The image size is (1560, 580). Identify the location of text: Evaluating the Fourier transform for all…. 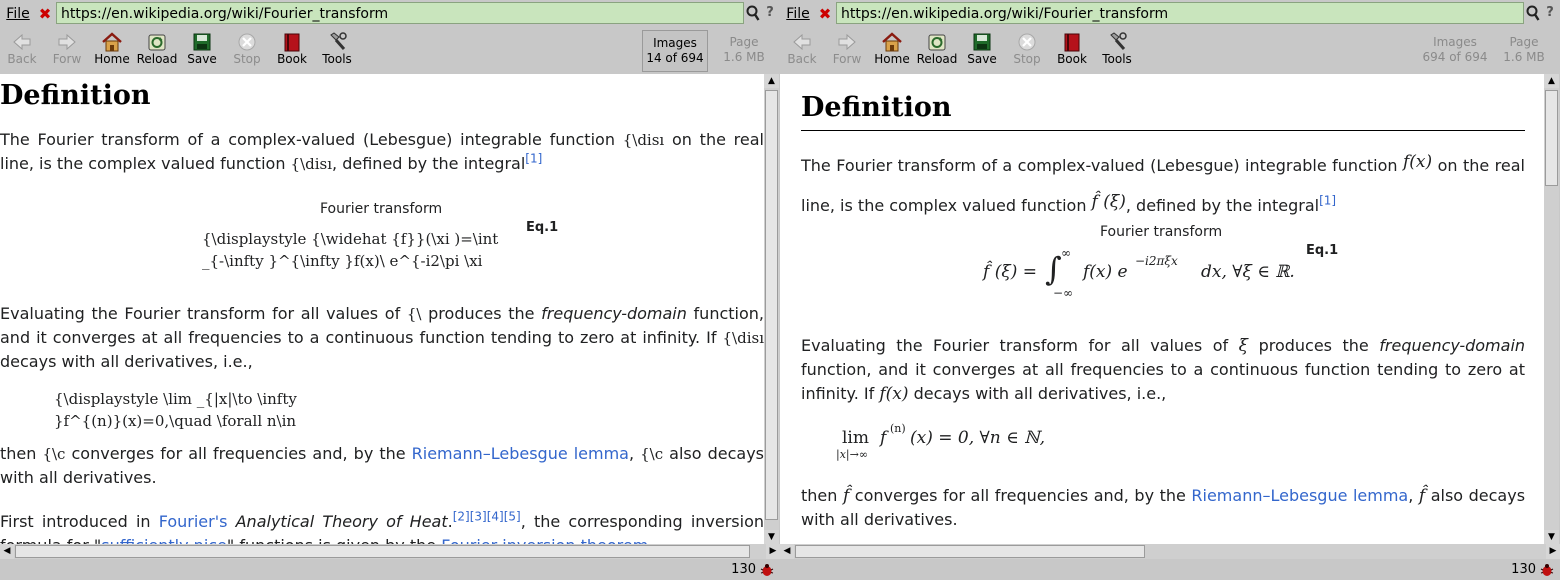
(1015, 345).